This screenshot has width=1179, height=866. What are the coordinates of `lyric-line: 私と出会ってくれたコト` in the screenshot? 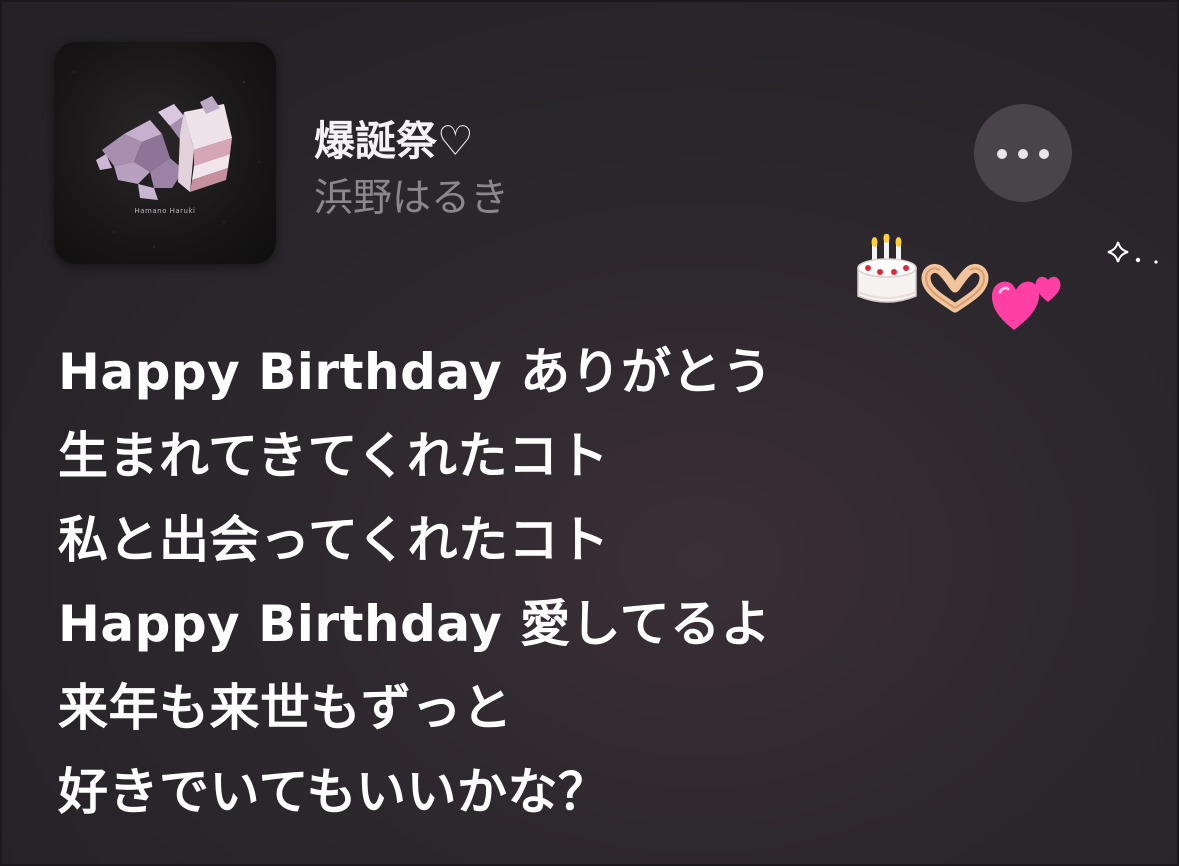 It's located at (488, 540).